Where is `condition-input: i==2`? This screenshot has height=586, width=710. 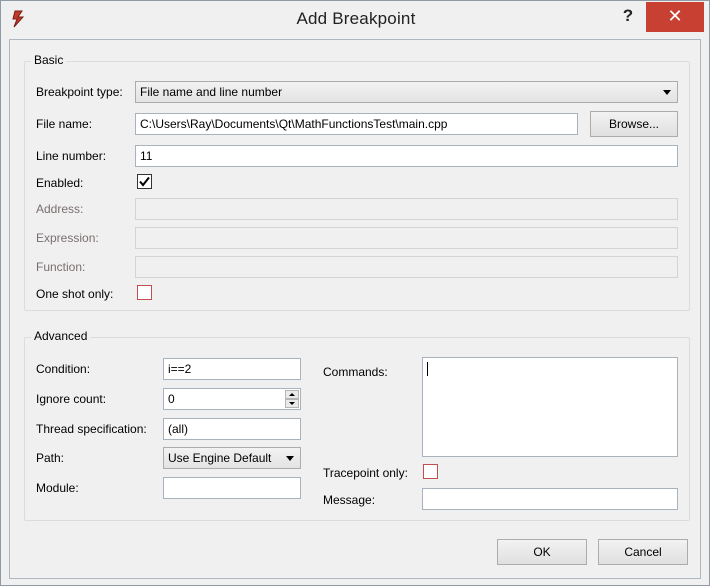
condition-input: i==2 is located at coordinates (232, 369).